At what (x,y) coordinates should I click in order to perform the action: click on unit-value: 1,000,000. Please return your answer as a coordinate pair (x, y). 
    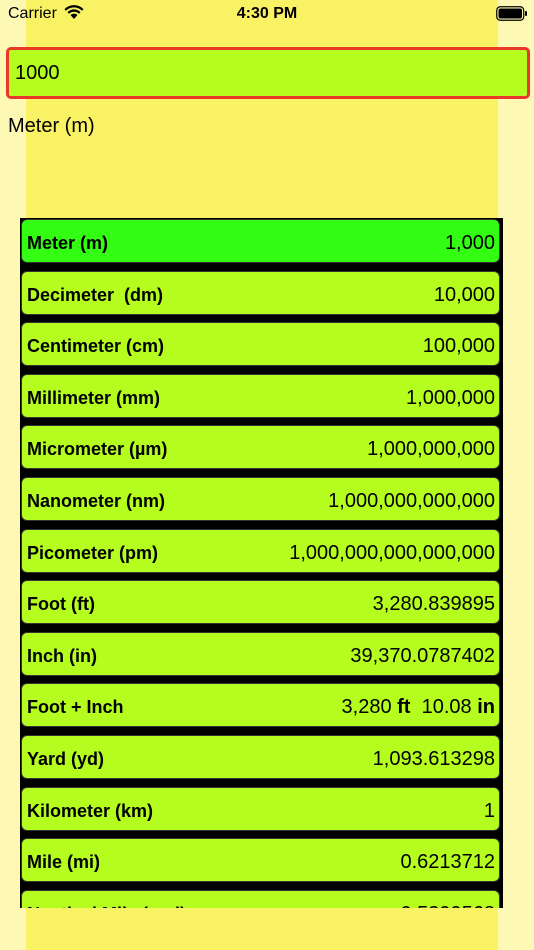
    Looking at the image, I should click on (450, 397).